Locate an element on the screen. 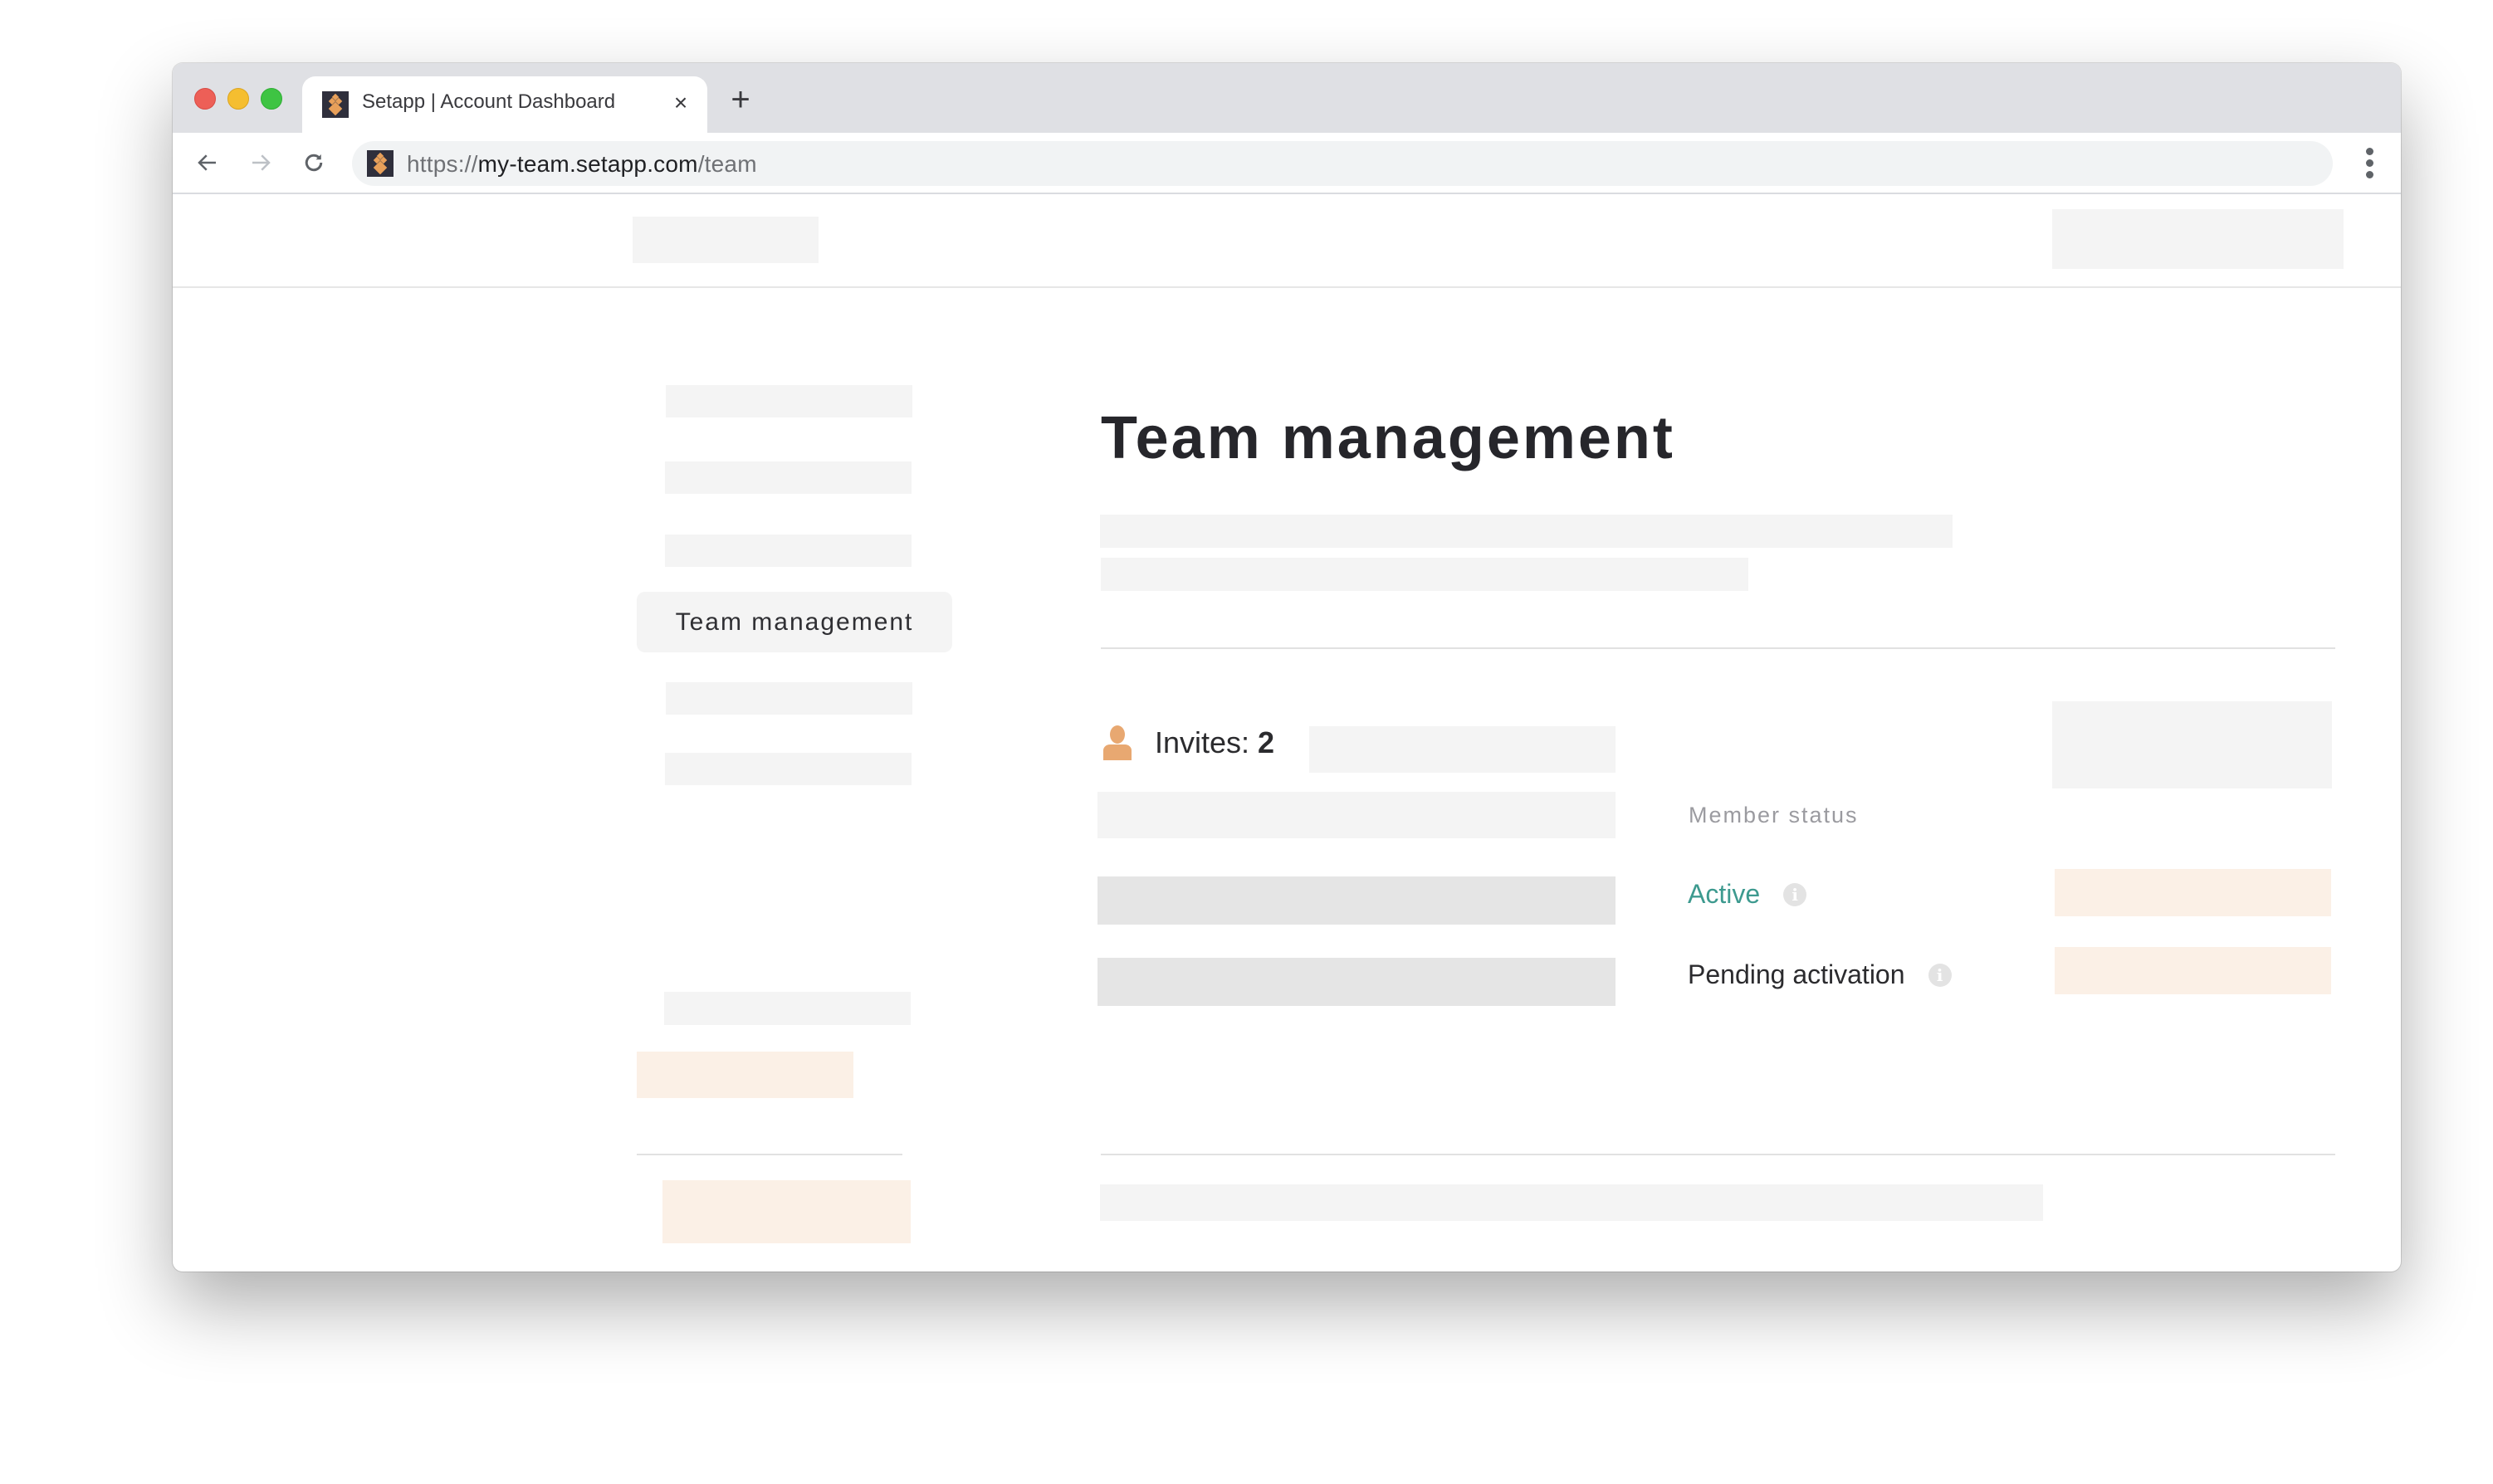 This screenshot has width=2493, height=1484. footer-text-placeholder is located at coordinates (1571, 1202).